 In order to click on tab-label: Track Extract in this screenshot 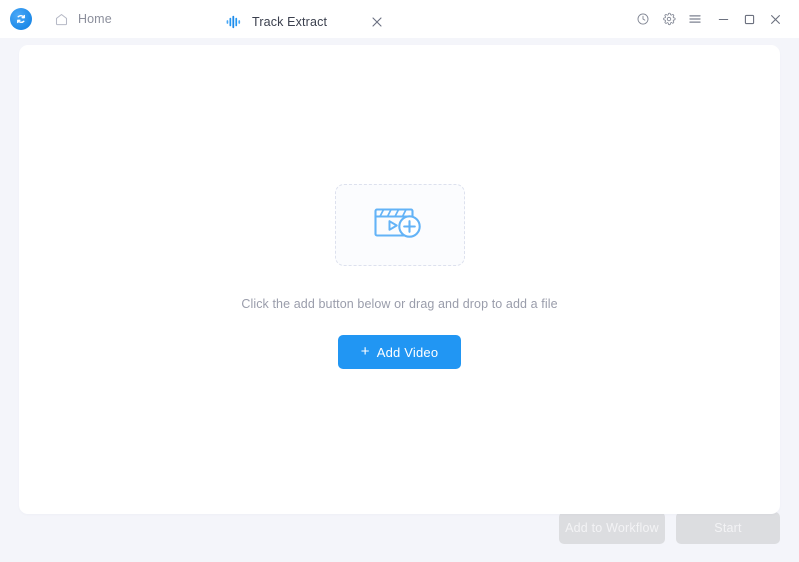, I will do `click(290, 22)`.